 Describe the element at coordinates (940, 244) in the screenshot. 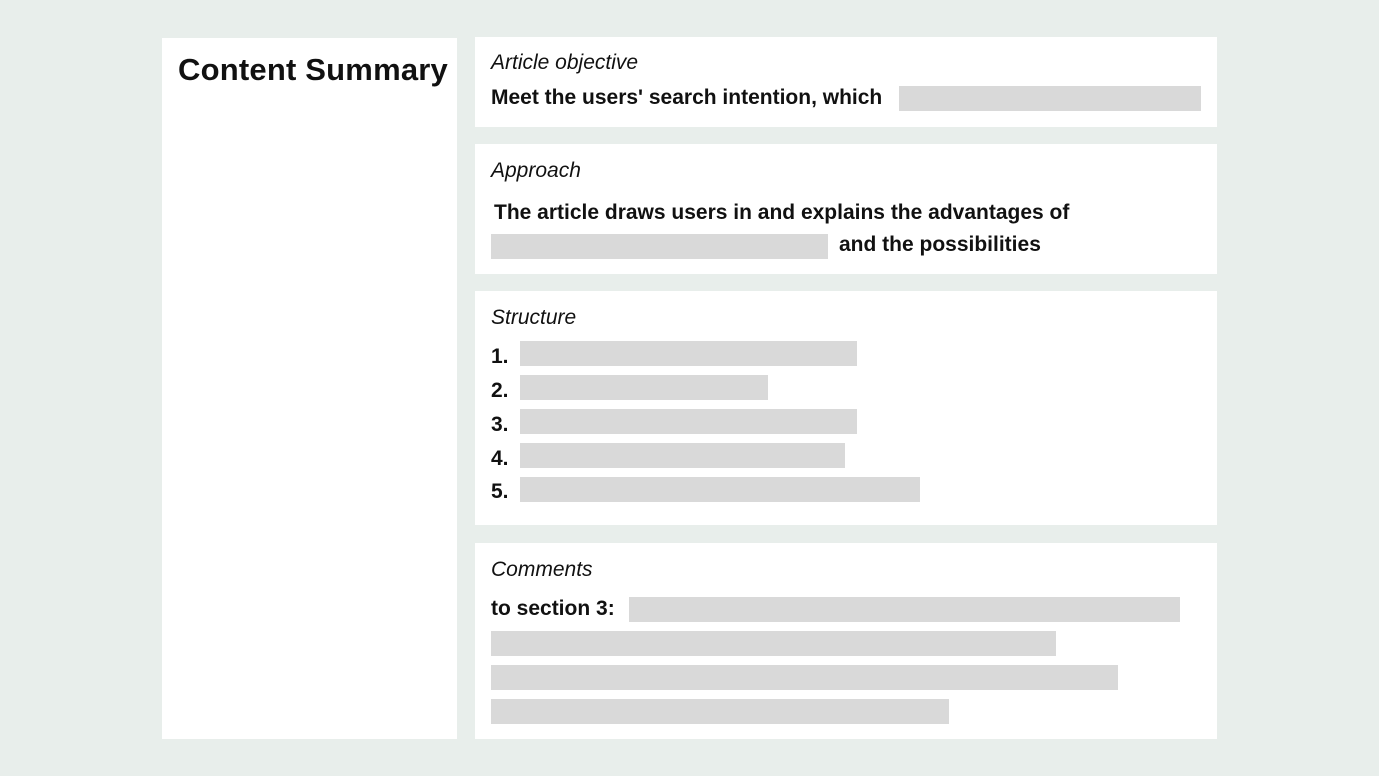

I see `approach-line-2-suffix: and the possibilities` at that location.